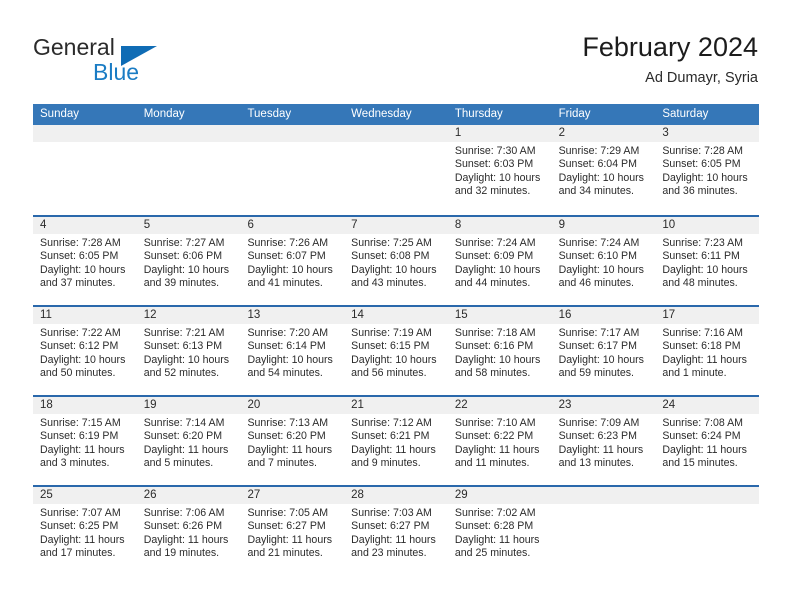  Describe the element at coordinates (184, 243) in the screenshot. I see `sunrise-text: Sunrise: 7:27 AM` at that location.